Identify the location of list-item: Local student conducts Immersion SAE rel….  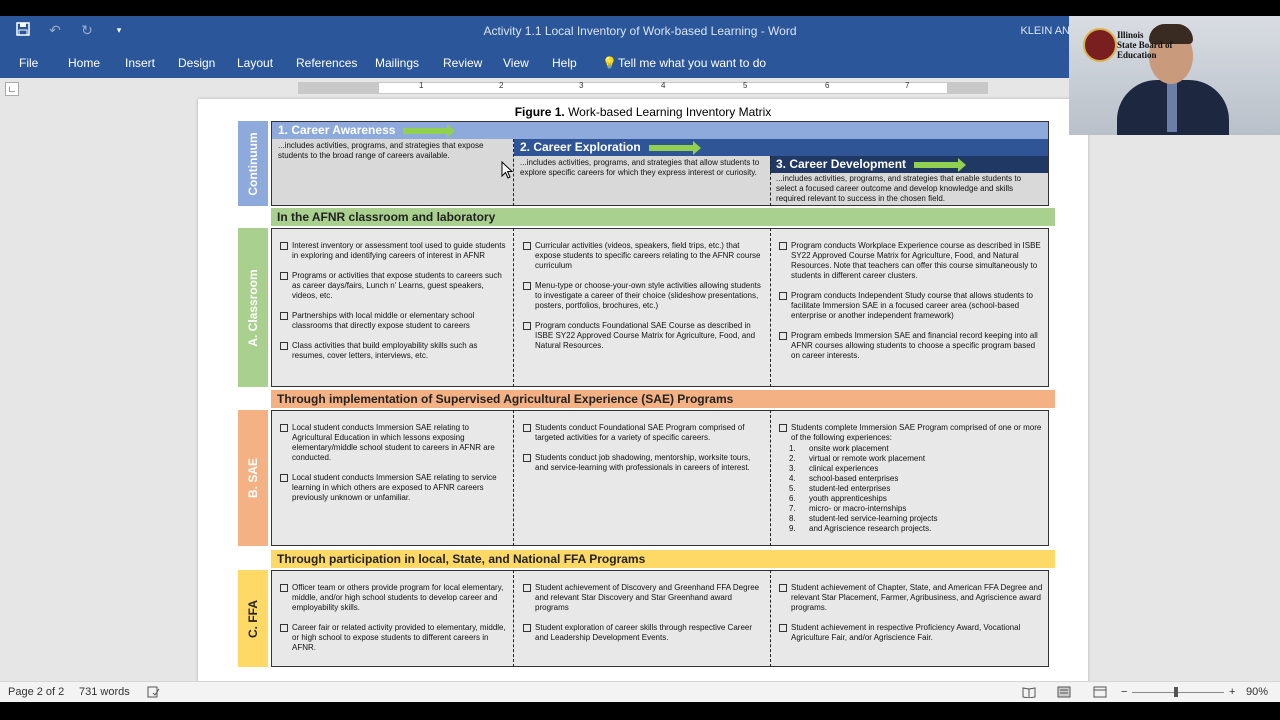
(395, 488).